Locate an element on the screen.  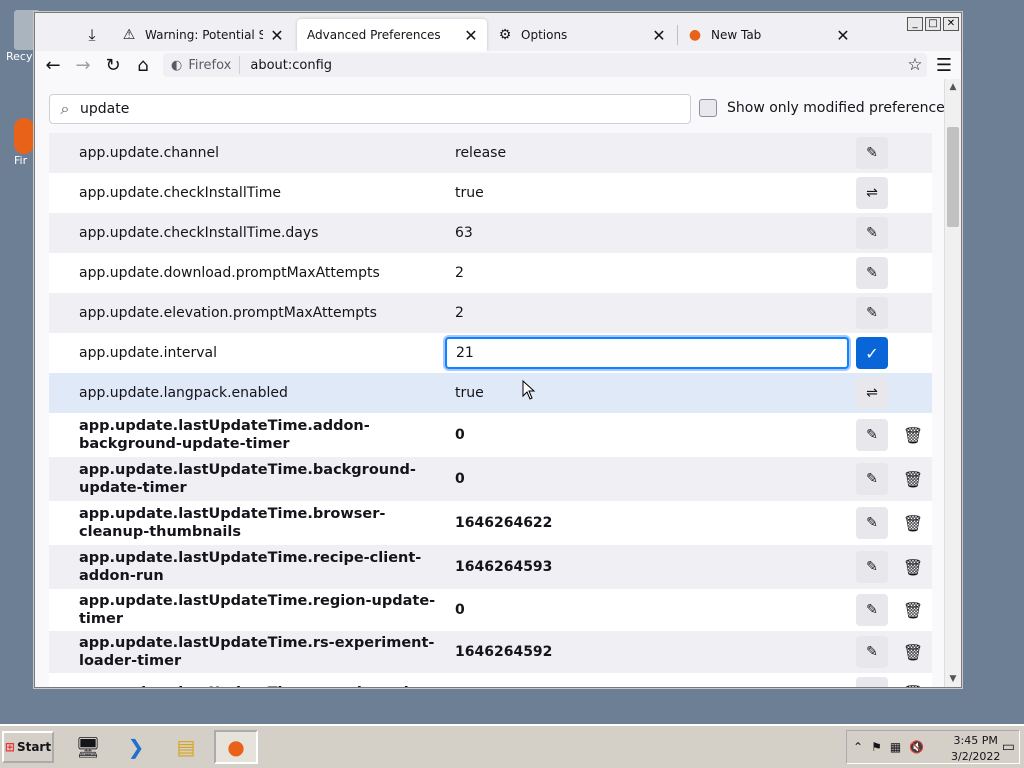
flag-icon: ⚑ is located at coordinates (876, 747).